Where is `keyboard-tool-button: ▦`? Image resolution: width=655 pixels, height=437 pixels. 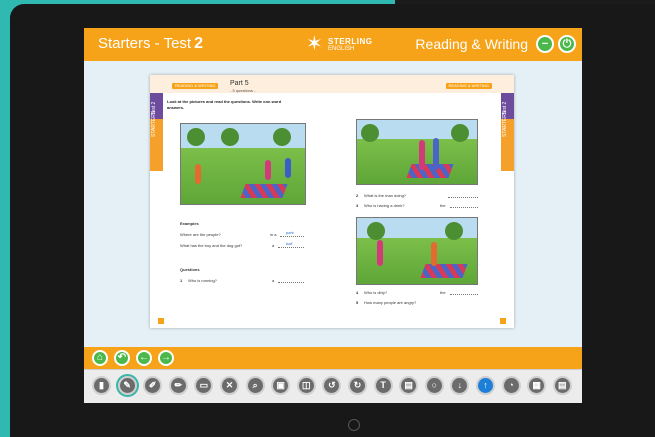 keyboard-tool-button: ▦ is located at coordinates (537, 385).